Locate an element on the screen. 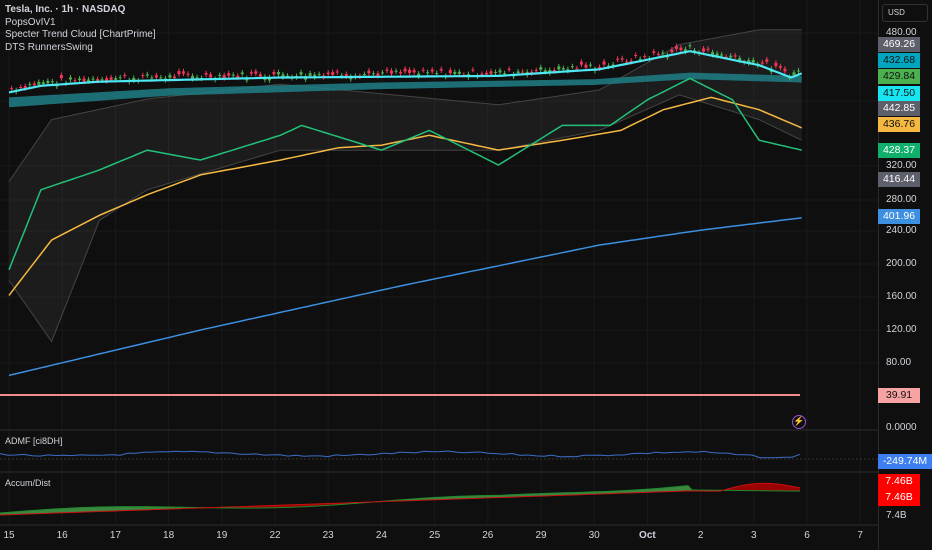 The height and width of the screenshot is (550, 932). time-label: 24 is located at coordinates (381, 535).